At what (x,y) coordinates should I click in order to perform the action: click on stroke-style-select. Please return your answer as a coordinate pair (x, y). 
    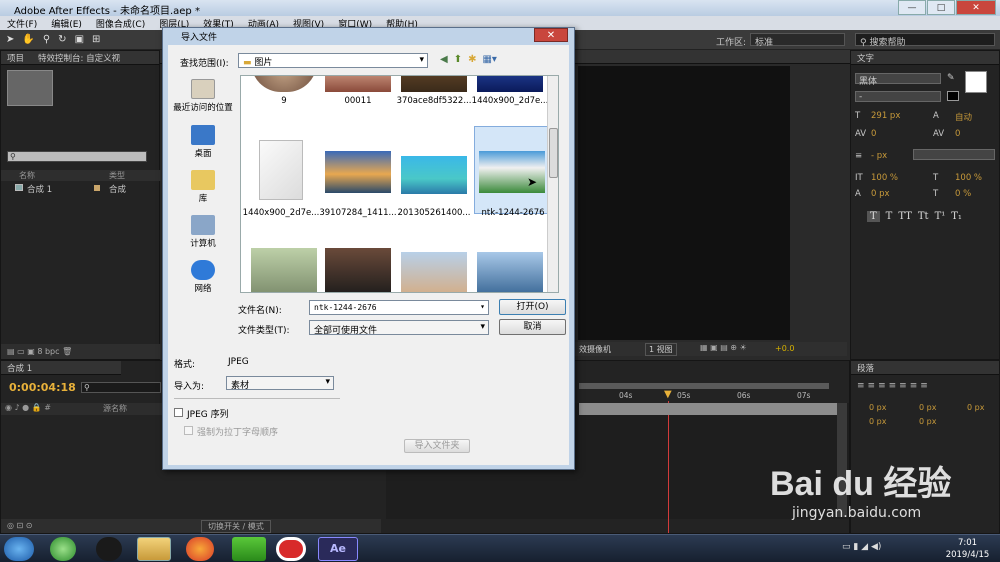
    Looking at the image, I should click on (954, 154).